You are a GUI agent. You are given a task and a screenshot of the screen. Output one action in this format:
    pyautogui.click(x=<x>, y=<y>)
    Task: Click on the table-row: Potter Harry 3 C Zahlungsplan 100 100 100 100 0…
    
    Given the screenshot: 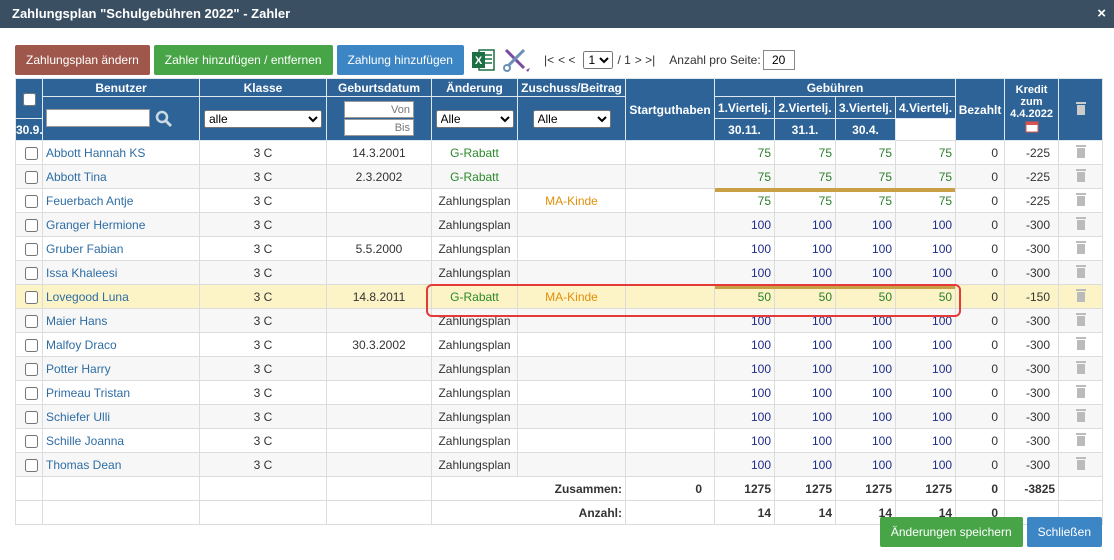 What is the action you would take?
    pyautogui.click(x=559, y=368)
    